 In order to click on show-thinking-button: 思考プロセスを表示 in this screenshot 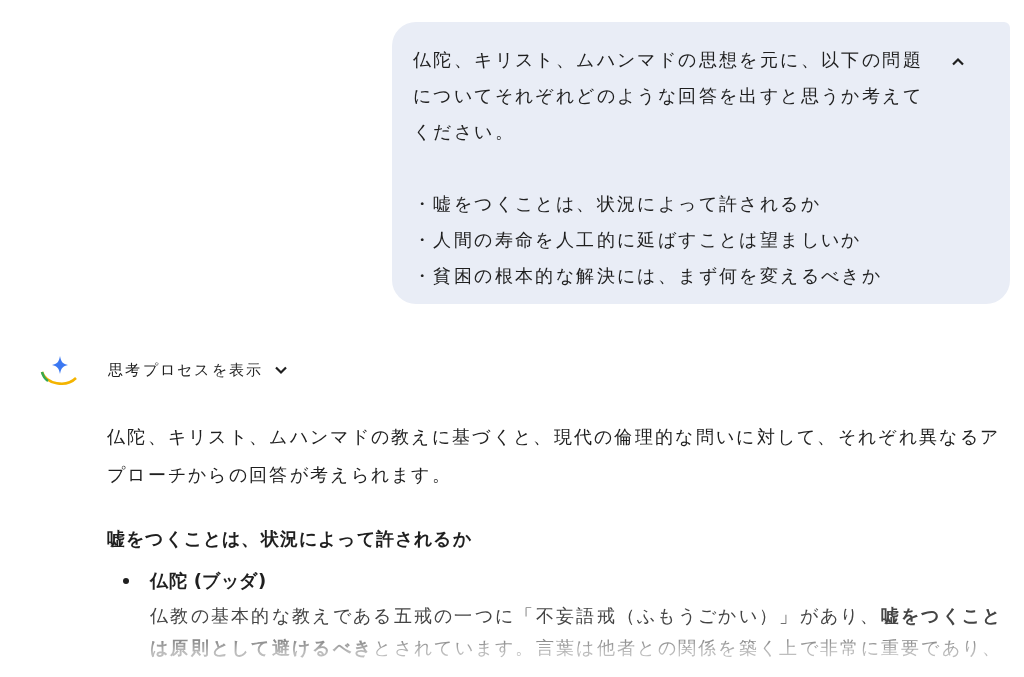, I will do `click(198, 370)`.